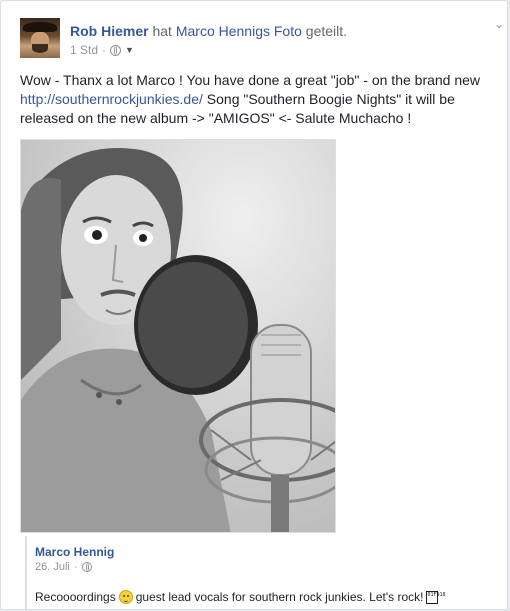 This screenshot has width=510, height=611. I want to click on post-text-link: http://southernrockjunkies.de/, so click(111, 99).